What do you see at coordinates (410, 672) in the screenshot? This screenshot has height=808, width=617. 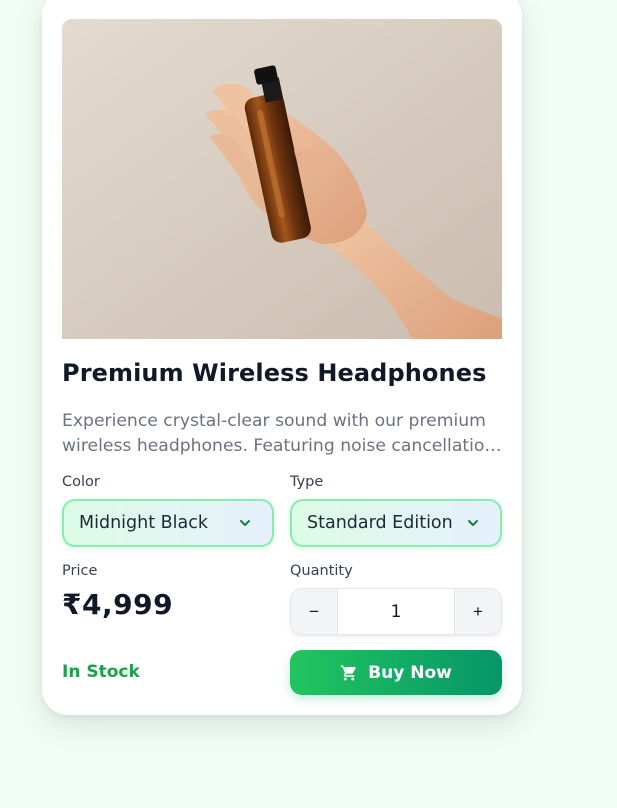 I see `buy-now-label: Buy Now` at bounding box center [410, 672].